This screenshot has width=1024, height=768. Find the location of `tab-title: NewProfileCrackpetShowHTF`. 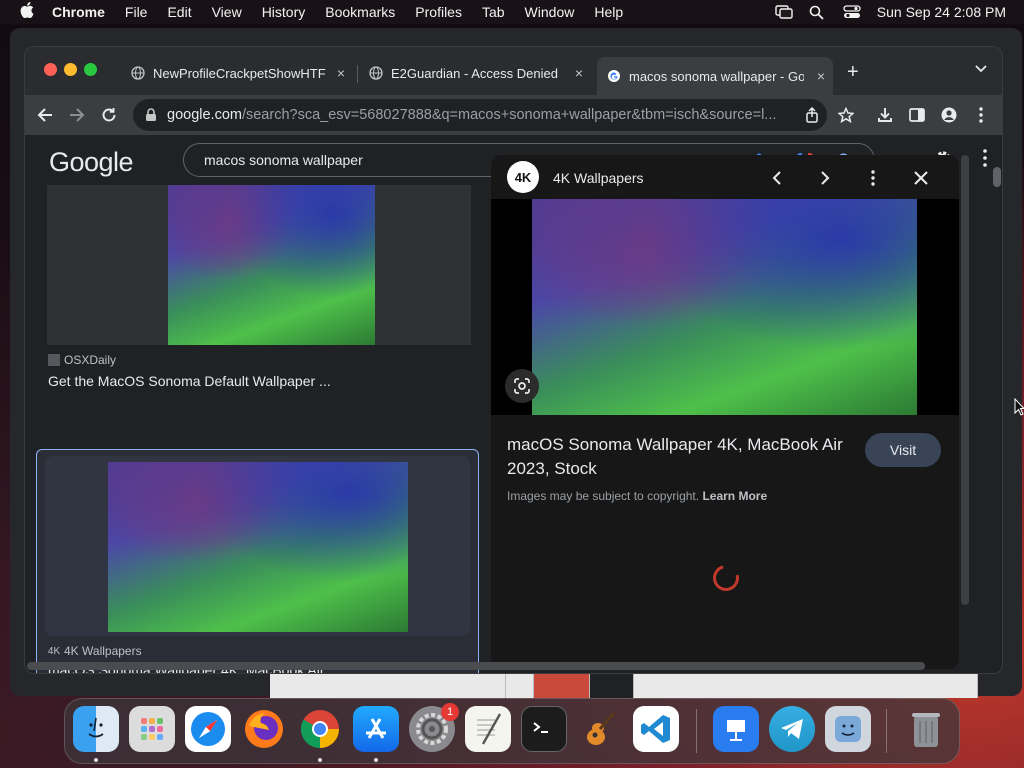

tab-title: NewProfileCrackpetShowHTF is located at coordinates (239, 73).